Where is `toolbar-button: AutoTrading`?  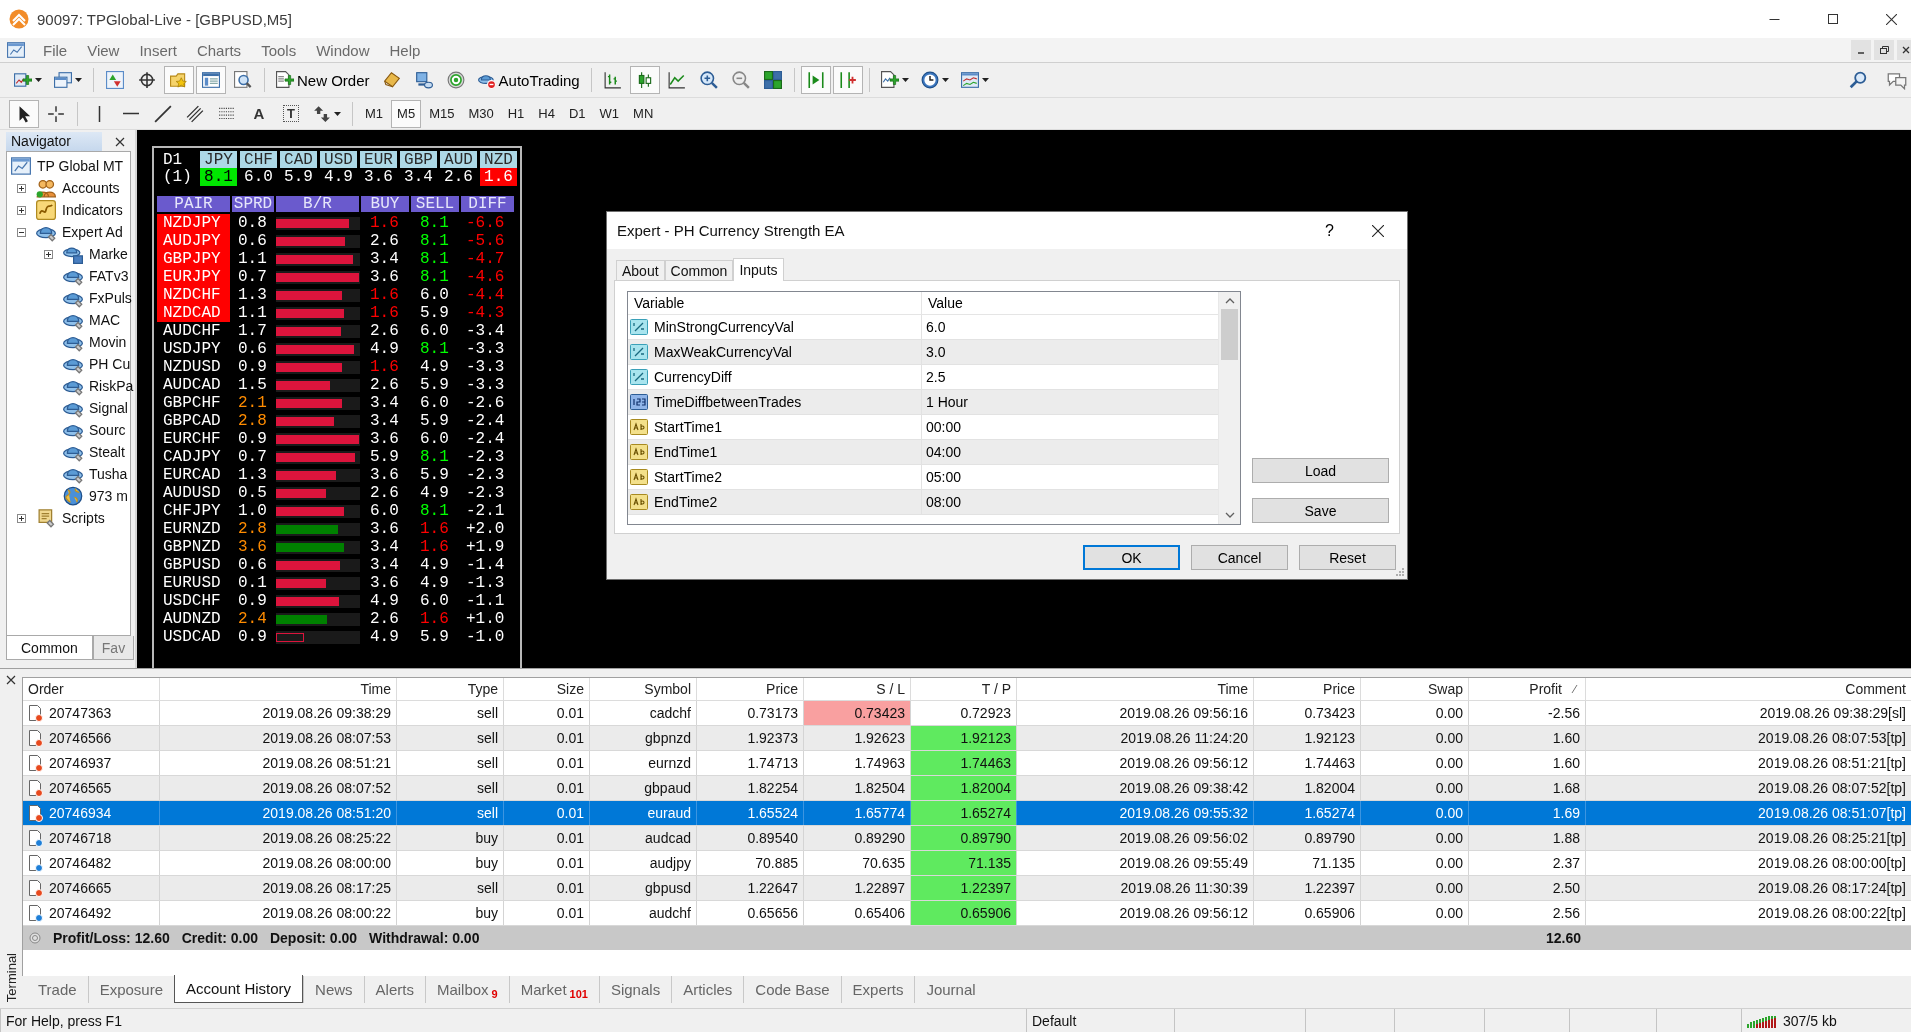
toolbar-button: AutoTrading is located at coordinates (528, 80).